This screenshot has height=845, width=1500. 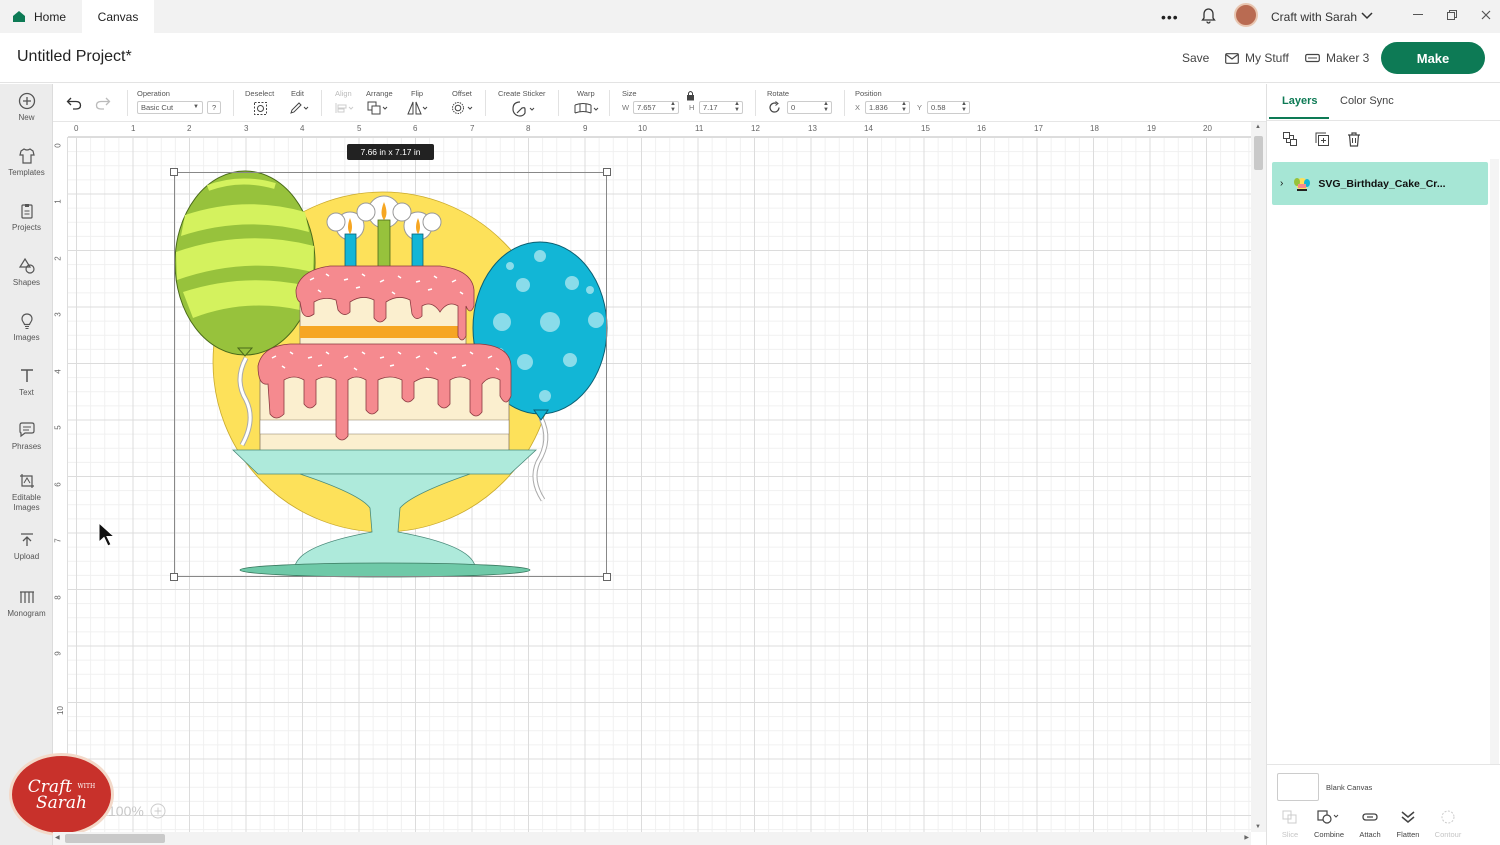 What do you see at coordinates (170, 107) in the screenshot?
I see `operation-select: Basic Cut ▼` at bounding box center [170, 107].